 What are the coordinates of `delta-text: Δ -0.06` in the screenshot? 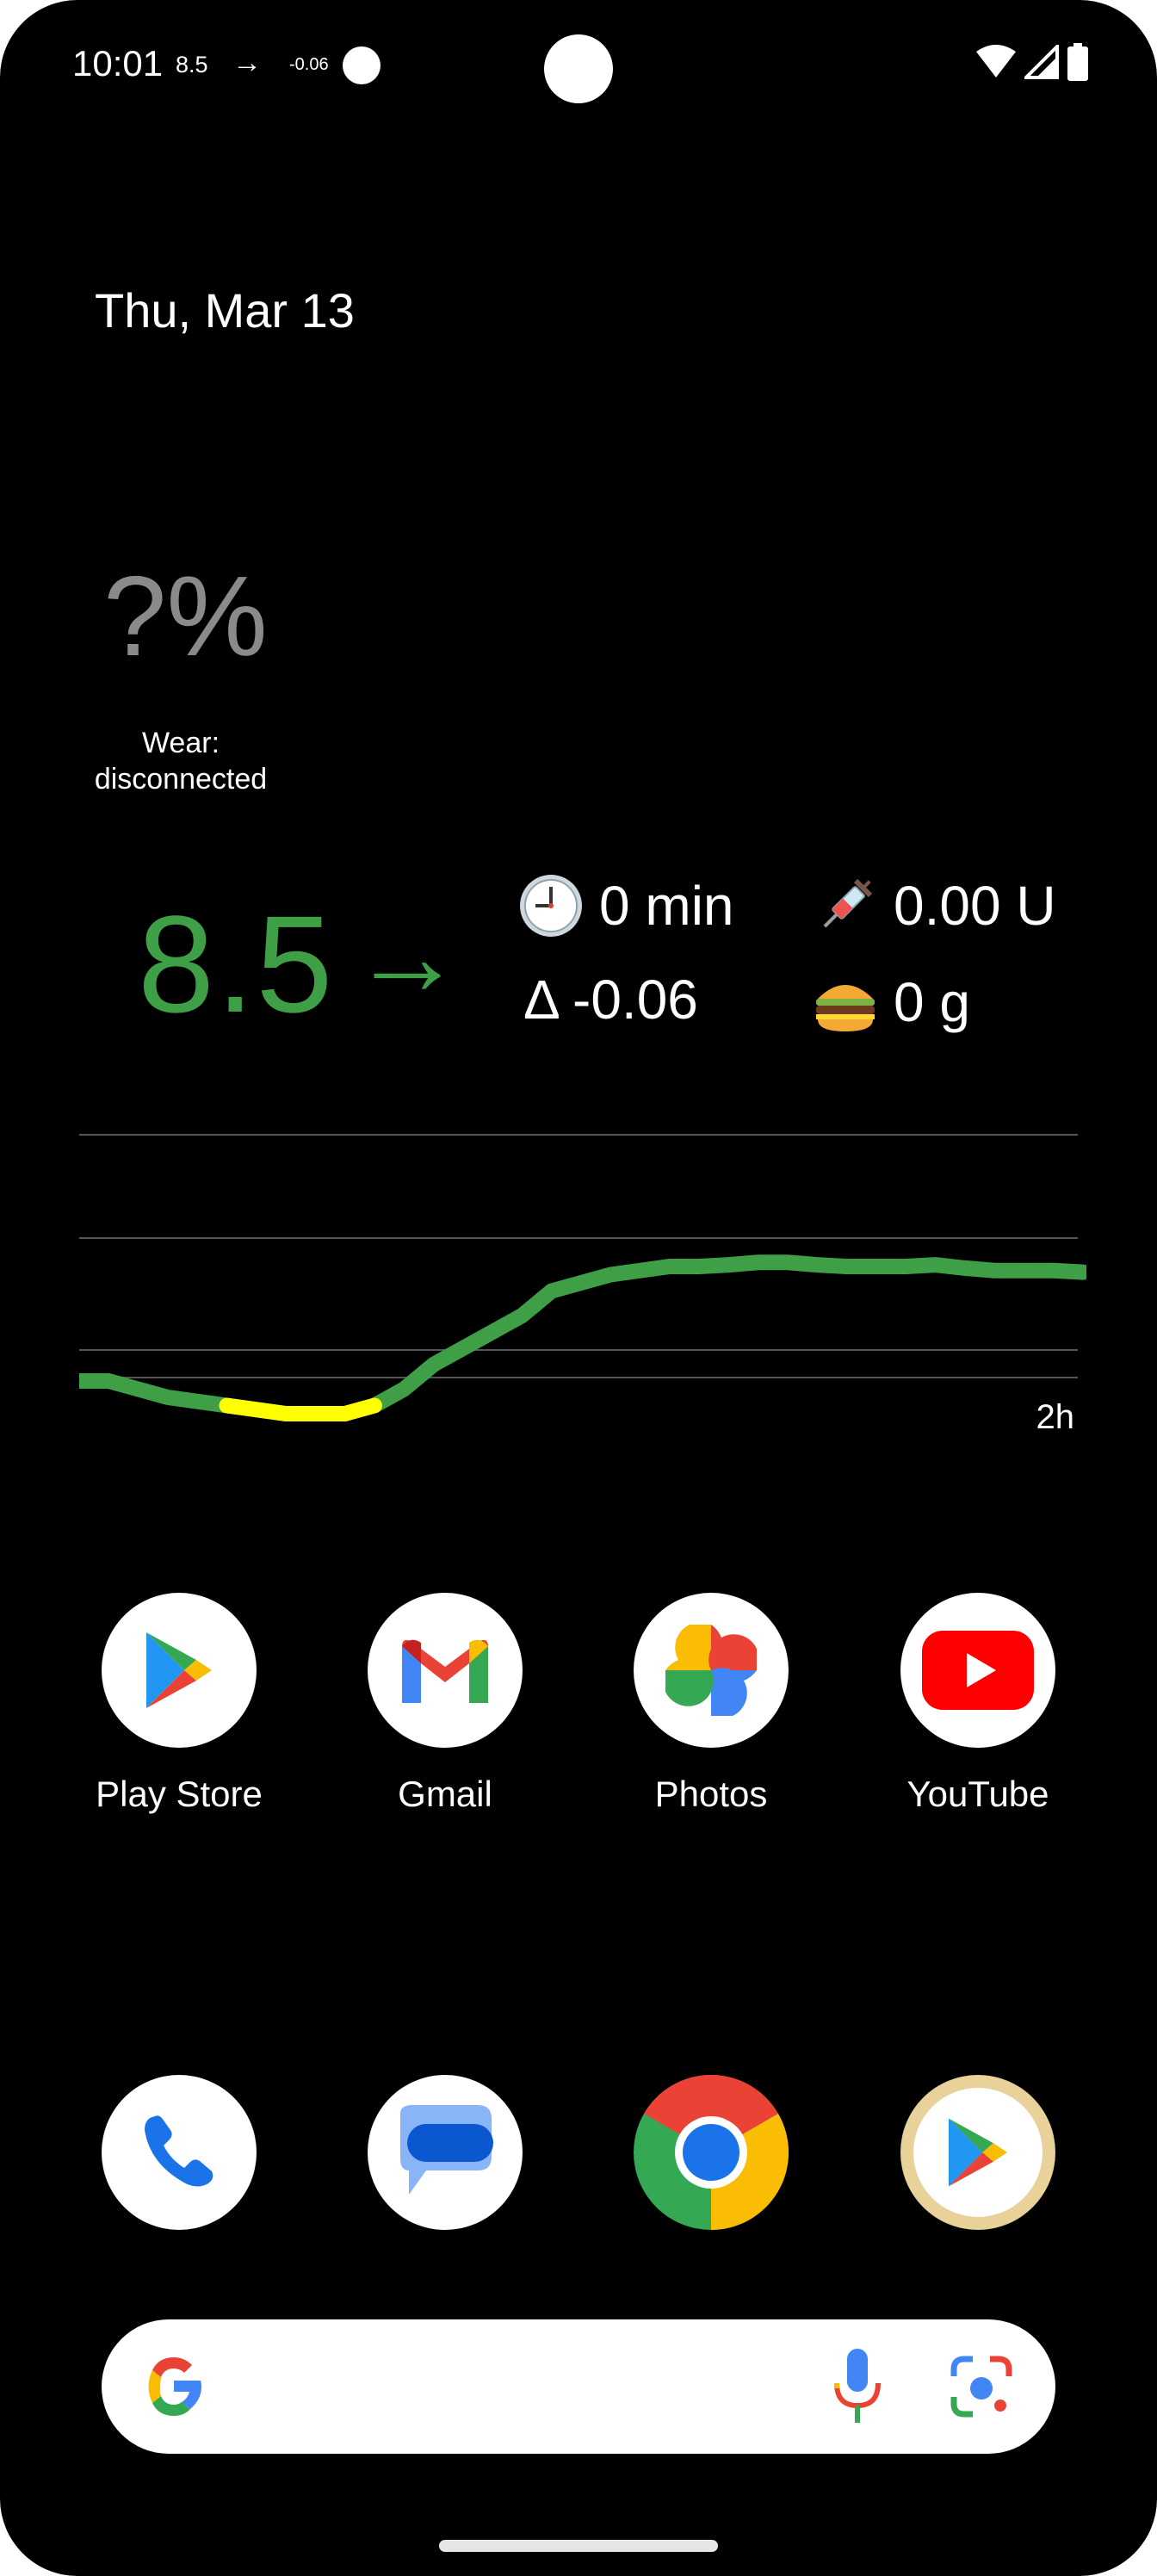 It's located at (611, 1000).